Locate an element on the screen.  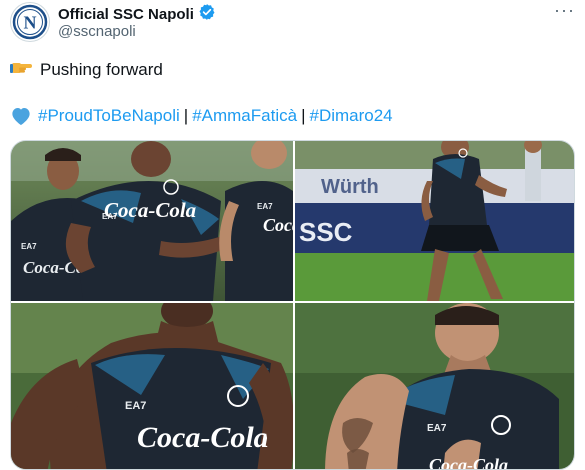
more-options-icon: ··· is located at coordinates (564, 10).